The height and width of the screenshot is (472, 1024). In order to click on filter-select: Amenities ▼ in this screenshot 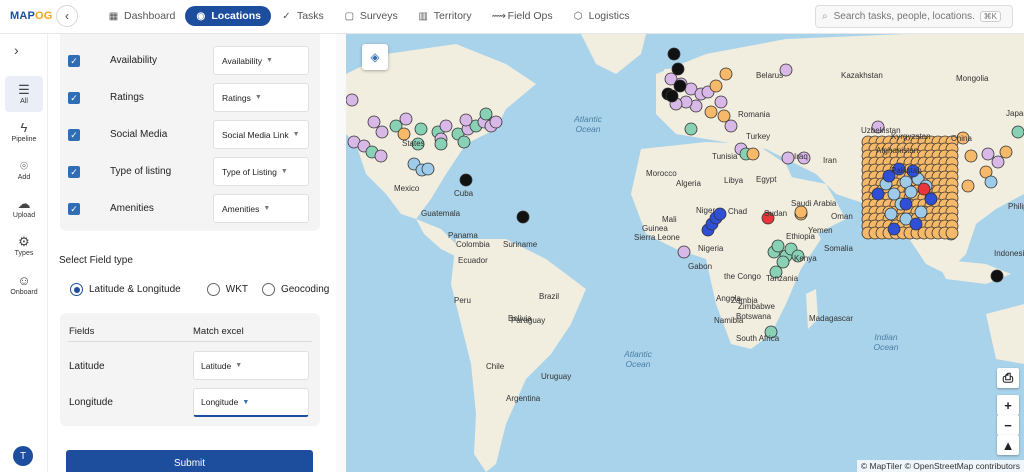, I will do `click(261, 208)`.